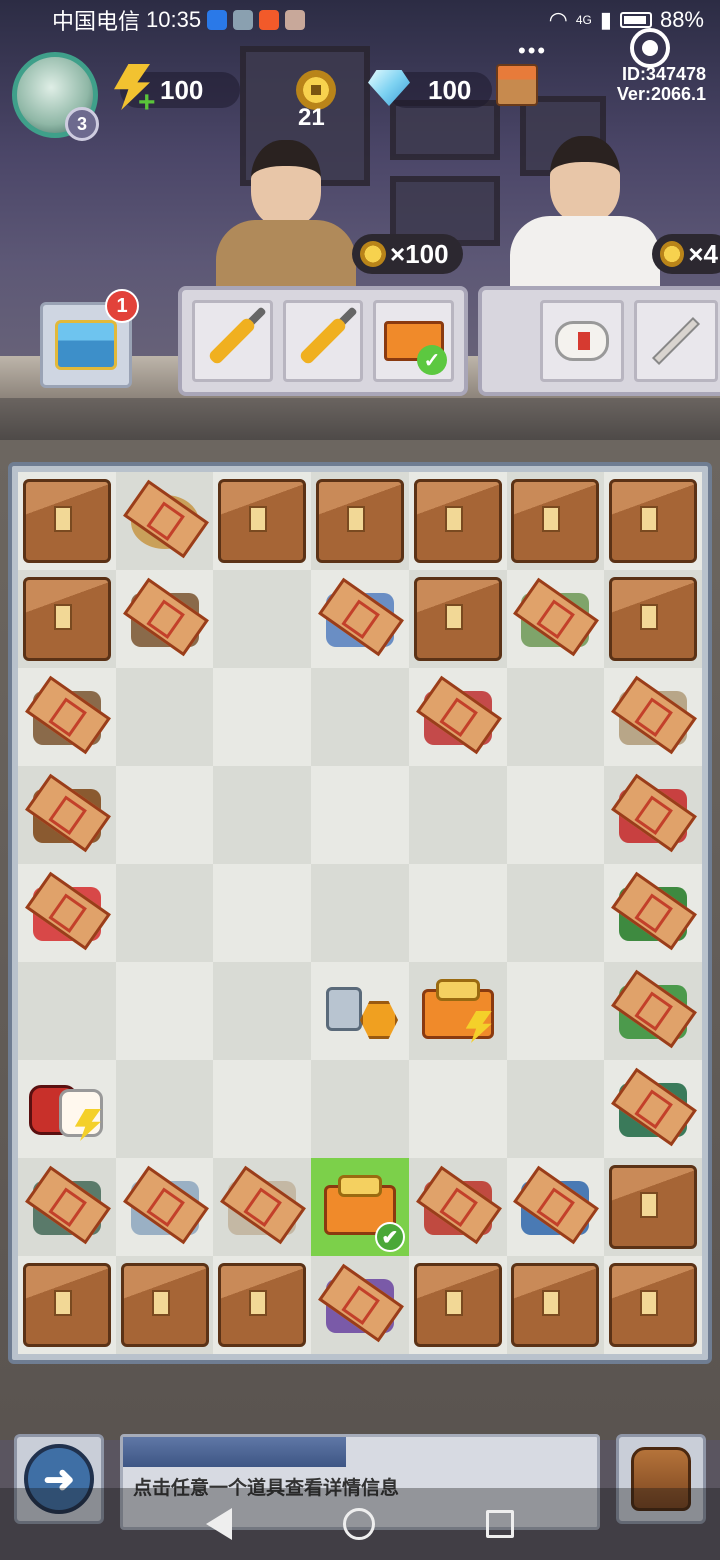 The height and width of the screenshot is (1560, 720). What do you see at coordinates (358, 1524) in the screenshot?
I see `nav-home-icon` at bounding box center [358, 1524].